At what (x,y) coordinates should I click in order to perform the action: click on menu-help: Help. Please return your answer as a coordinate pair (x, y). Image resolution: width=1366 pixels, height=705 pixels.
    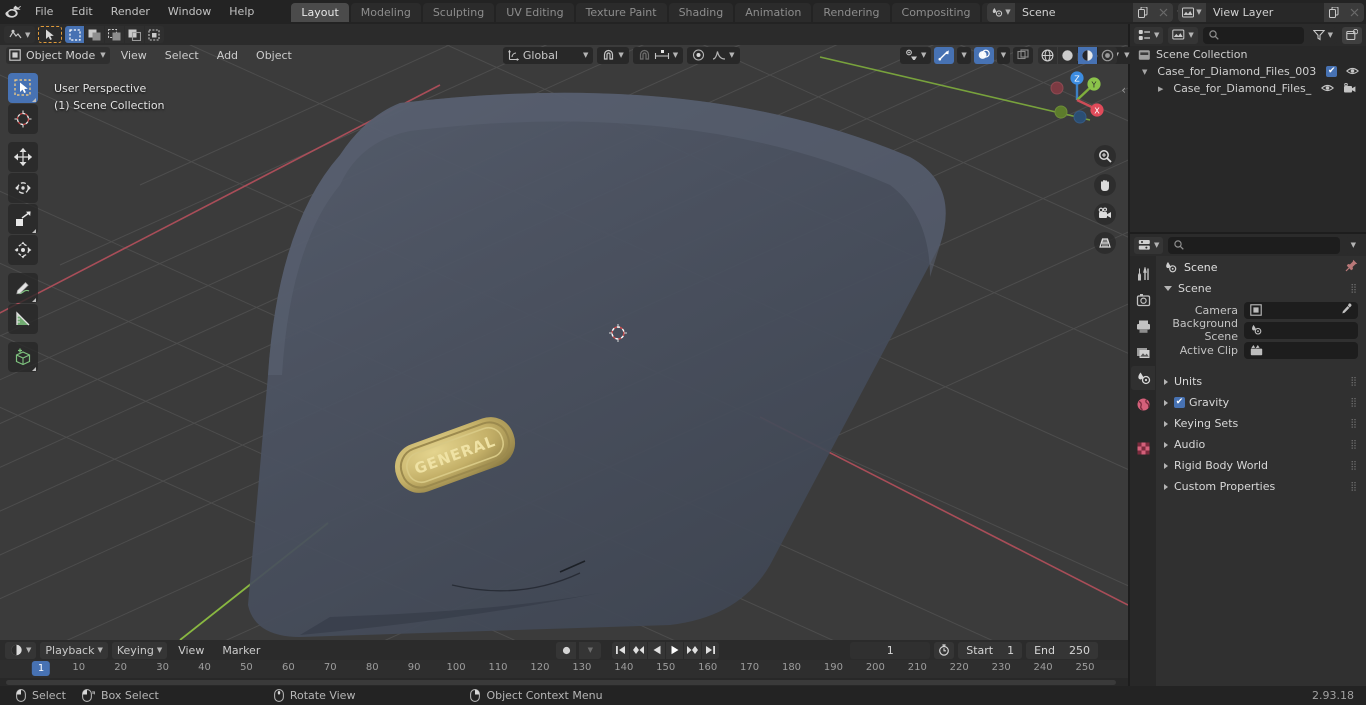
    Looking at the image, I should click on (241, 12).